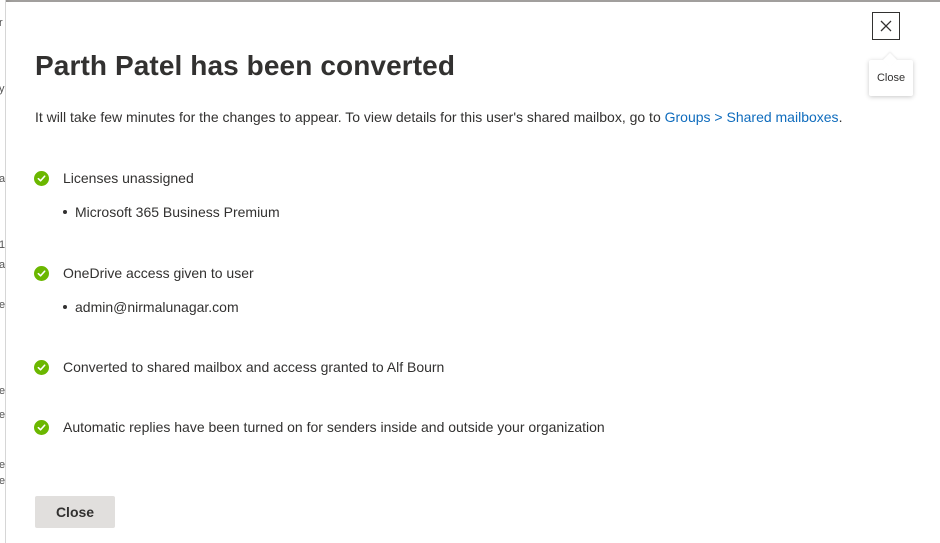 The width and height of the screenshot is (940, 543). Describe the element at coordinates (157, 307) in the screenshot. I see `status-detail-text: admin@nirmalunagar.com` at that location.